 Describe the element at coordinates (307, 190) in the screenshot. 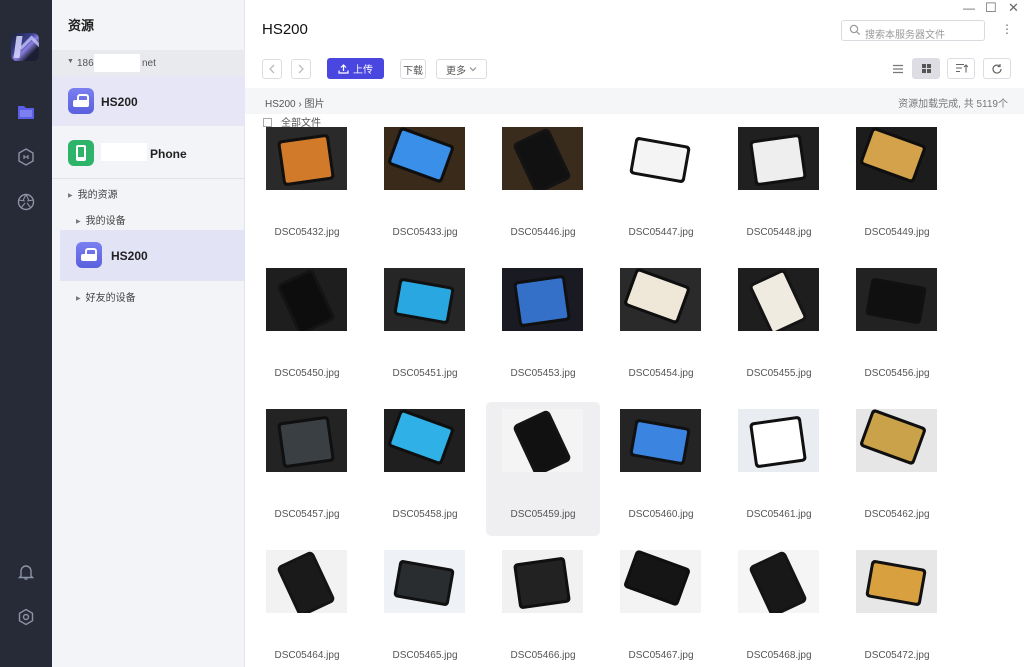

I see `file-tile: DSC05432.jpg` at that location.